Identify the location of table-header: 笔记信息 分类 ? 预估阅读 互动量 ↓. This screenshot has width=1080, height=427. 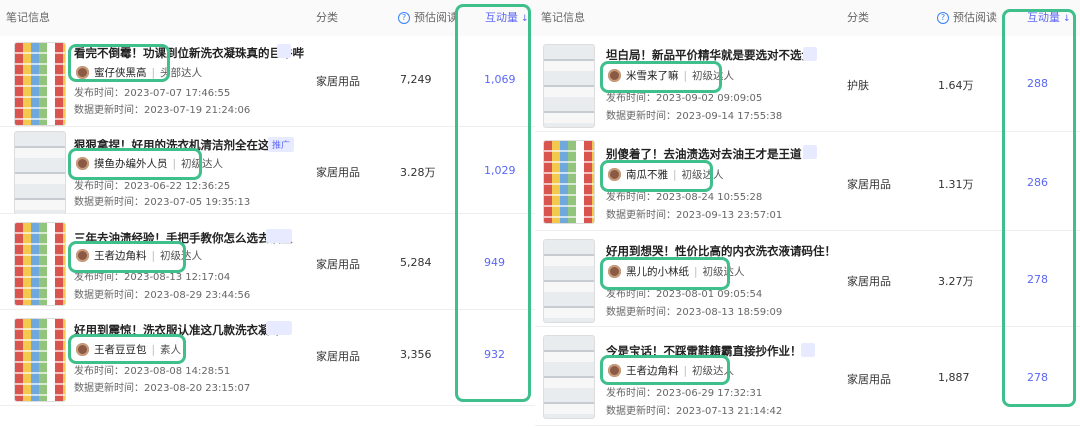
(807, 18).